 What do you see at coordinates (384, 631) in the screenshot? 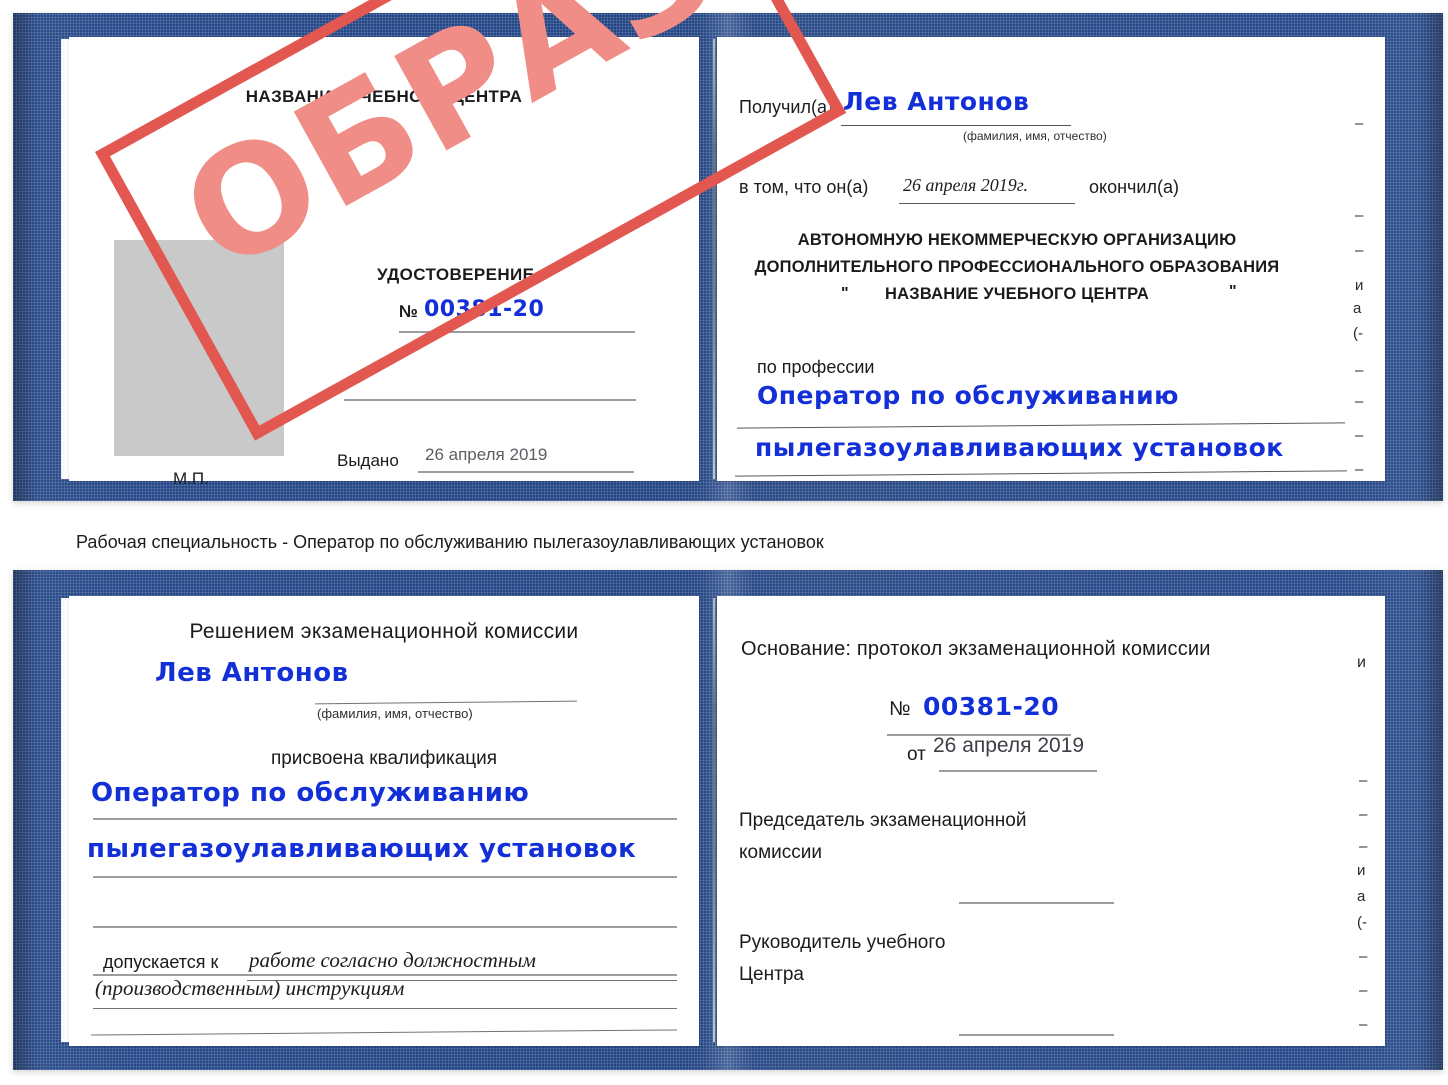
I see `commission-decision-heading: Решением экзаменационной комиссии` at bounding box center [384, 631].